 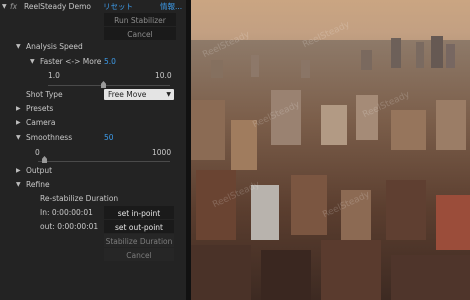 What do you see at coordinates (93, 75) in the screenshot?
I see `analysis-speed-range: 1.0 10.0` at bounding box center [93, 75].